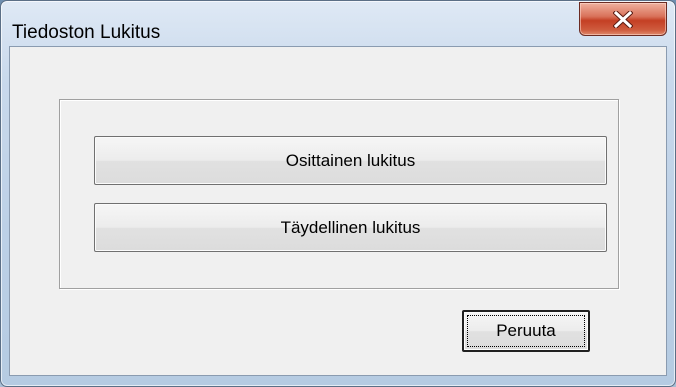 The width and height of the screenshot is (676, 387). Describe the element at coordinates (338, 22) in the screenshot. I see `title-bar: Tiedoston Lukitus` at that location.